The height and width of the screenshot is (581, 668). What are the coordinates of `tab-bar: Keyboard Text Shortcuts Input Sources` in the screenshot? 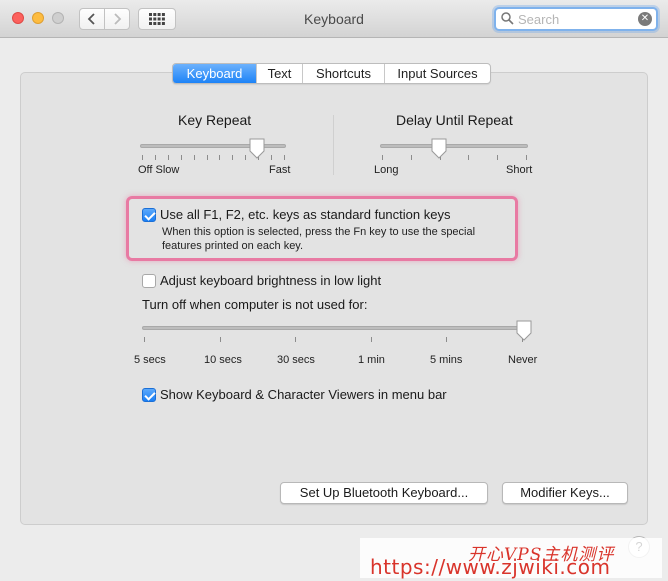 It's located at (331, 73).